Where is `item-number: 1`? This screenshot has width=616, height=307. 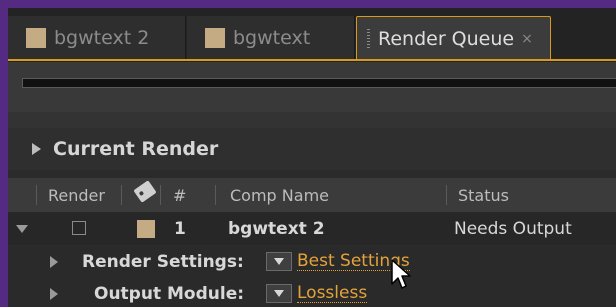
item-number: 1 is located at coordinates (180, 229).